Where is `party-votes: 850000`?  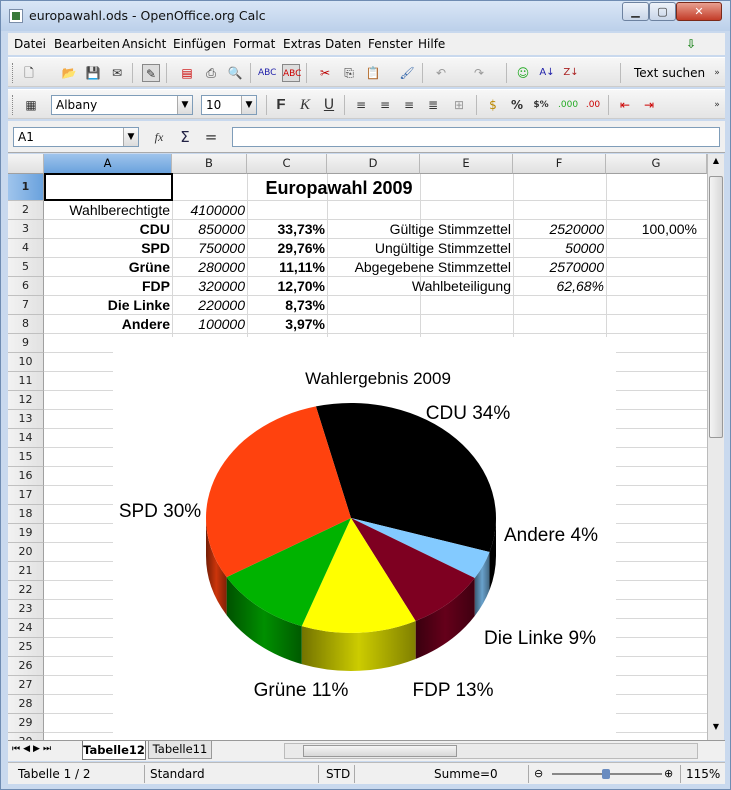 party-votes: 850000 is located at coordinates (209, 229).